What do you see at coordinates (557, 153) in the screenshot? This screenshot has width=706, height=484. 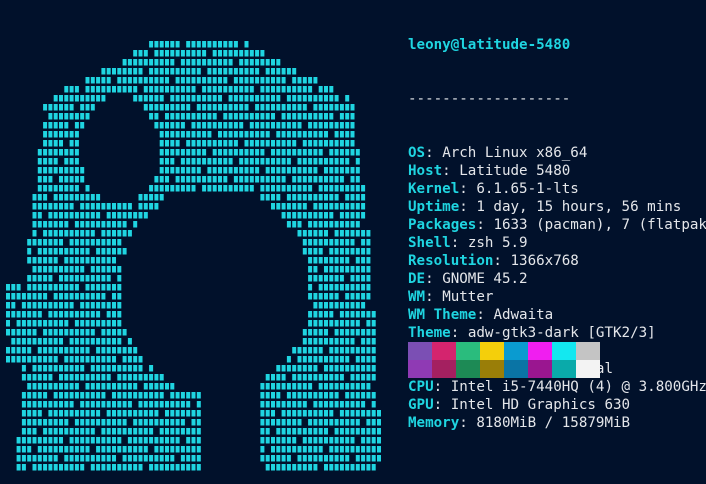 I see `info-row-os: OS: Arch Linux x86_64` at bounding box center [557, 153].